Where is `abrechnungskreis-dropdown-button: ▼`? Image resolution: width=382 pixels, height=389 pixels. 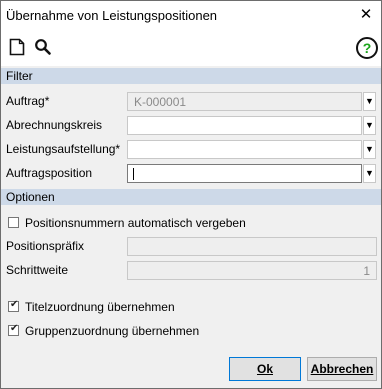
abrechnungskreis-dropdown-button: ▼ is located at coordinates (369, 125).